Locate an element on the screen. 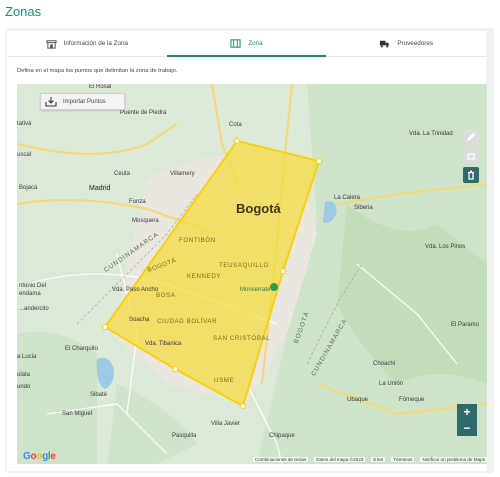 The height and width of the screenshot is (477, 500). map-label: Vda. Paso Ancho is located at coordinates (135, 290).